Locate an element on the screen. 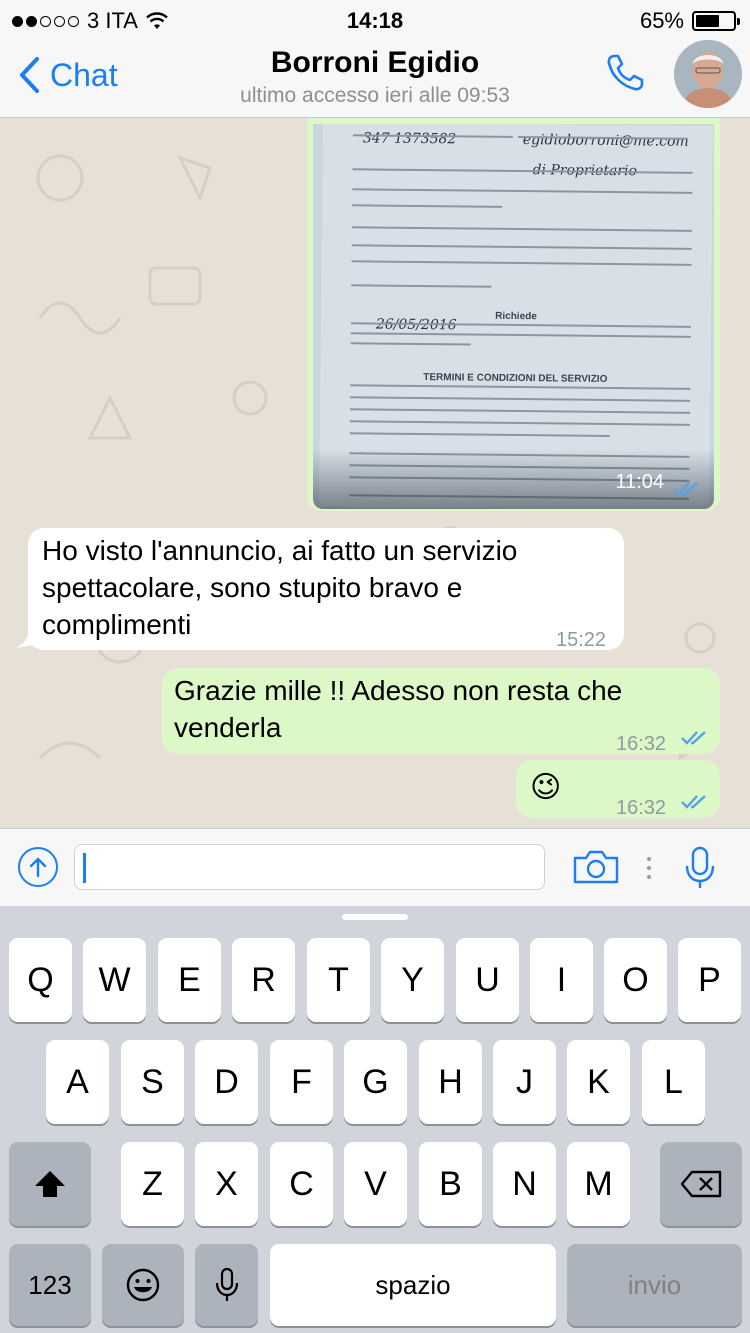 The image size is (750, 1333). shift-key is located at coordinates (50, 1184).